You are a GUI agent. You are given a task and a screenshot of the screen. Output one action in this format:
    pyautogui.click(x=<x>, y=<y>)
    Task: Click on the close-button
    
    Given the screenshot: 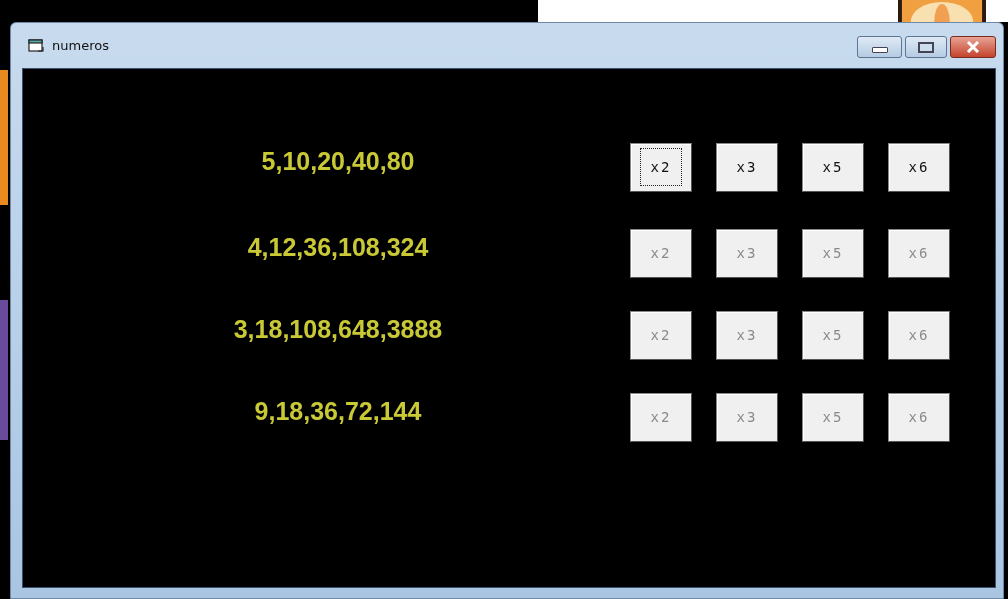 What is the action you would take?
    pyautogui.click(x=973, y=47)
    